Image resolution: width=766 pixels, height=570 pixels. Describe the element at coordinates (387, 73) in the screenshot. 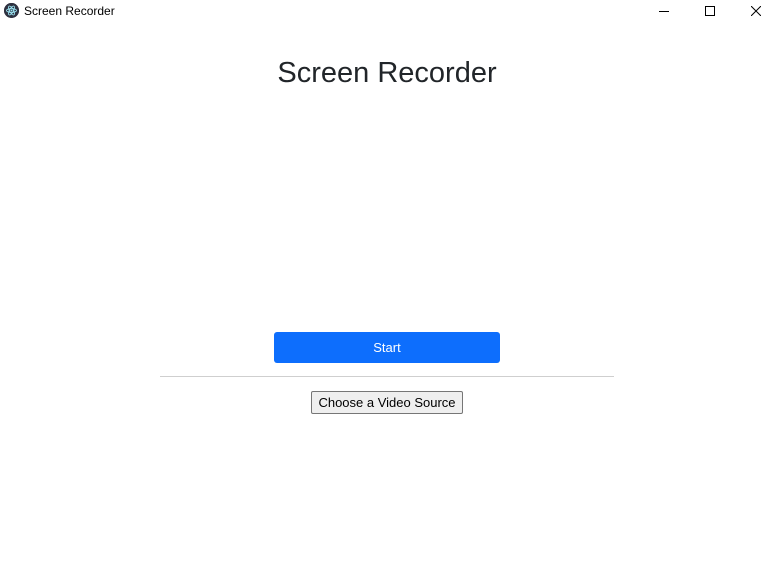

I see `page-title: Screen Recorder` at that location.